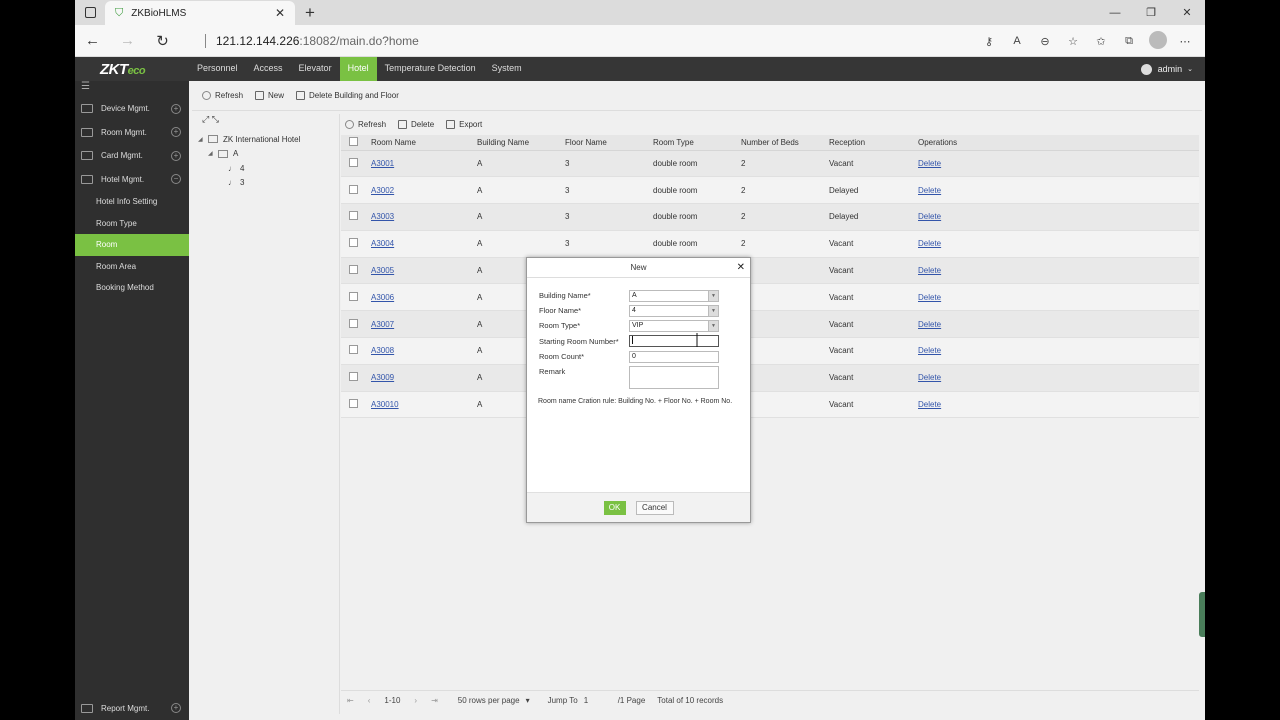 This screenshot has width=1280, height=720. What do you see at coordinates (1017, 41) in the screenshot?
I see `read-aloud-icon: A` at bounding box center [1017, 41].